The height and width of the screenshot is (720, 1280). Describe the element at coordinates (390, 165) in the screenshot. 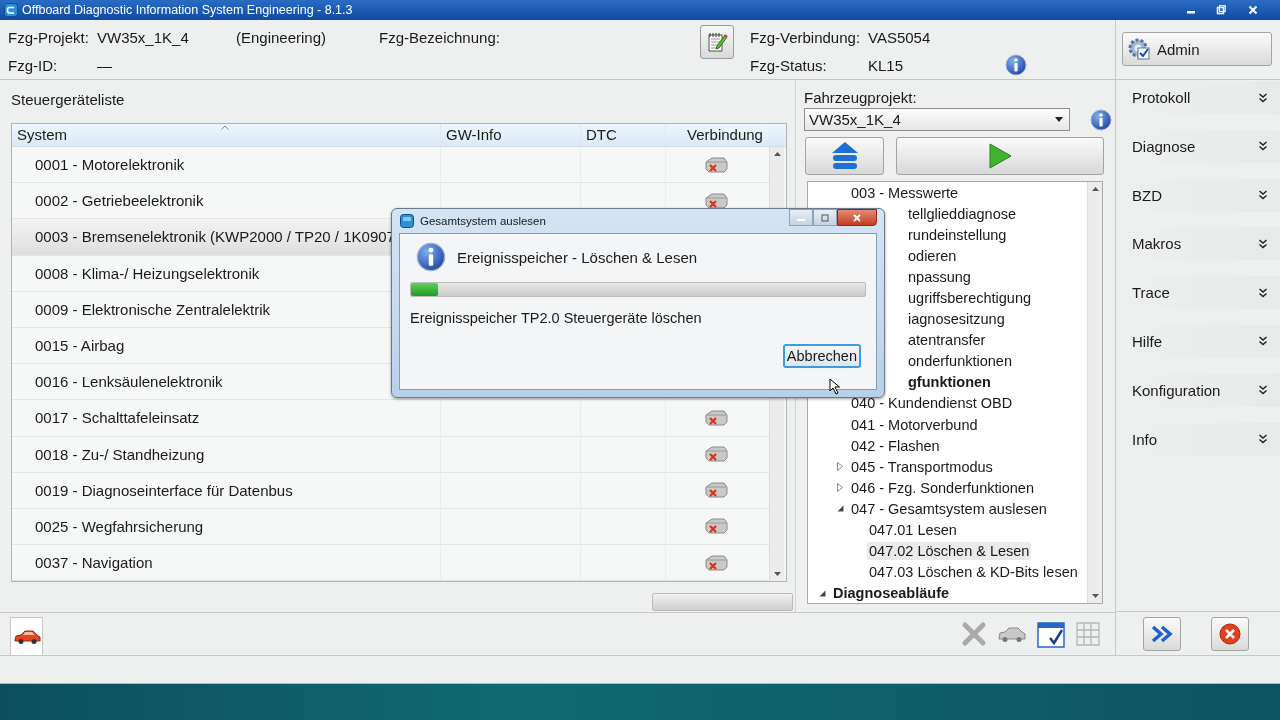

I see `table-row: 0001 - Motorelektronik` at that location.